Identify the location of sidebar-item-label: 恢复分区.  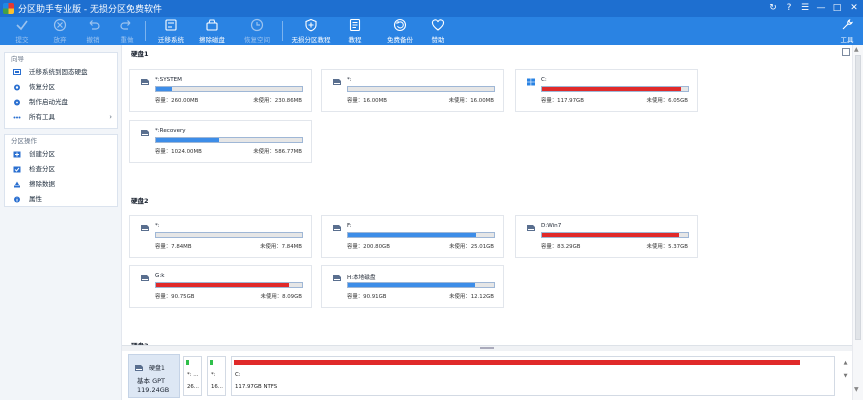
(42, 87).